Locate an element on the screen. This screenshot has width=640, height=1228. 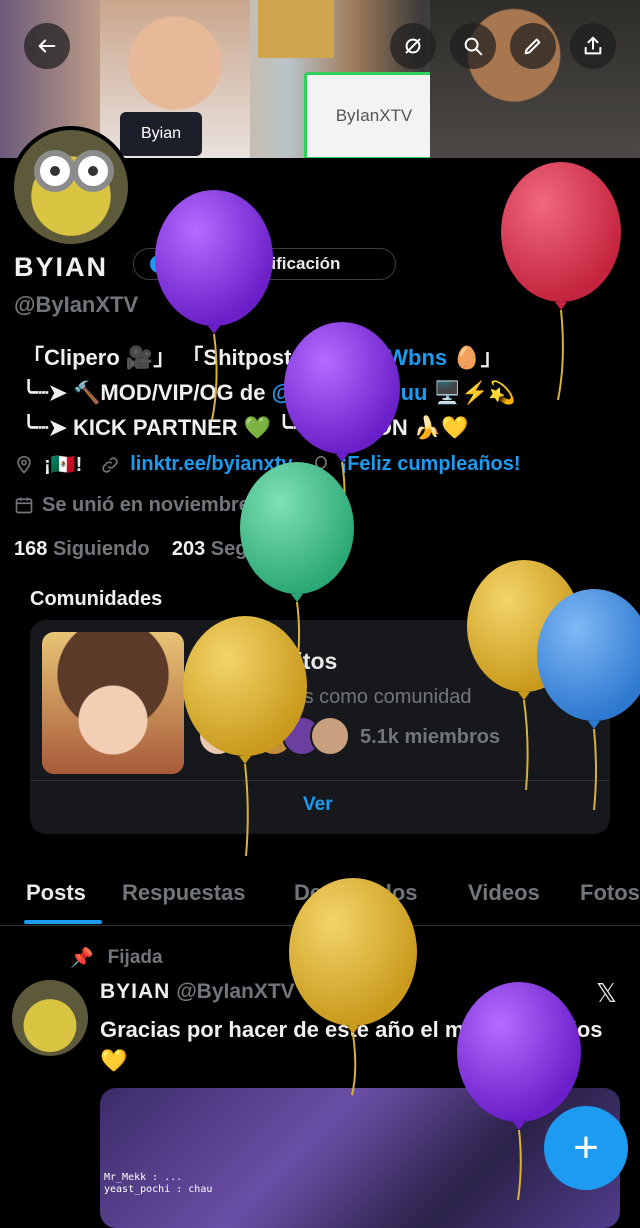
link-icon is located at coordinates (110, 464).